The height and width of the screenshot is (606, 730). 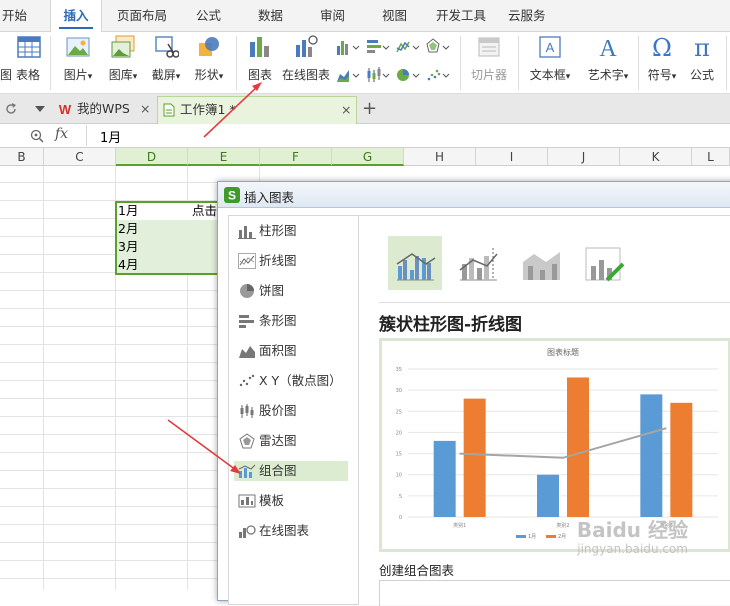 I want to click on y-tick-label: 5, so click(x=400, y=497).